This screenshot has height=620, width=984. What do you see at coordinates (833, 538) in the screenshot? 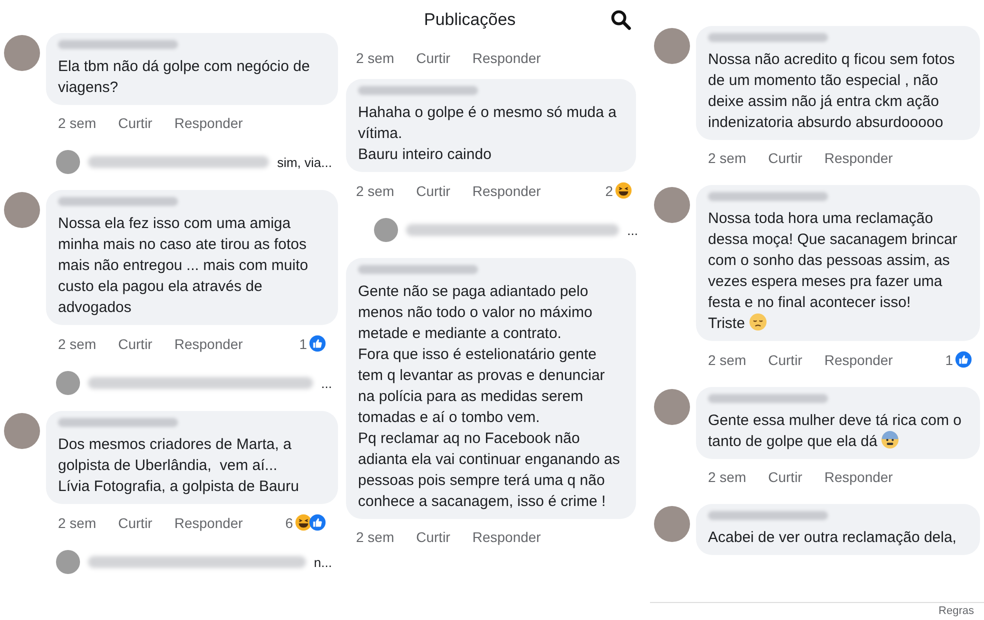
I see `comment-text: Acabei de ver outra reclamação dela,` at bounding box center [833, 538].